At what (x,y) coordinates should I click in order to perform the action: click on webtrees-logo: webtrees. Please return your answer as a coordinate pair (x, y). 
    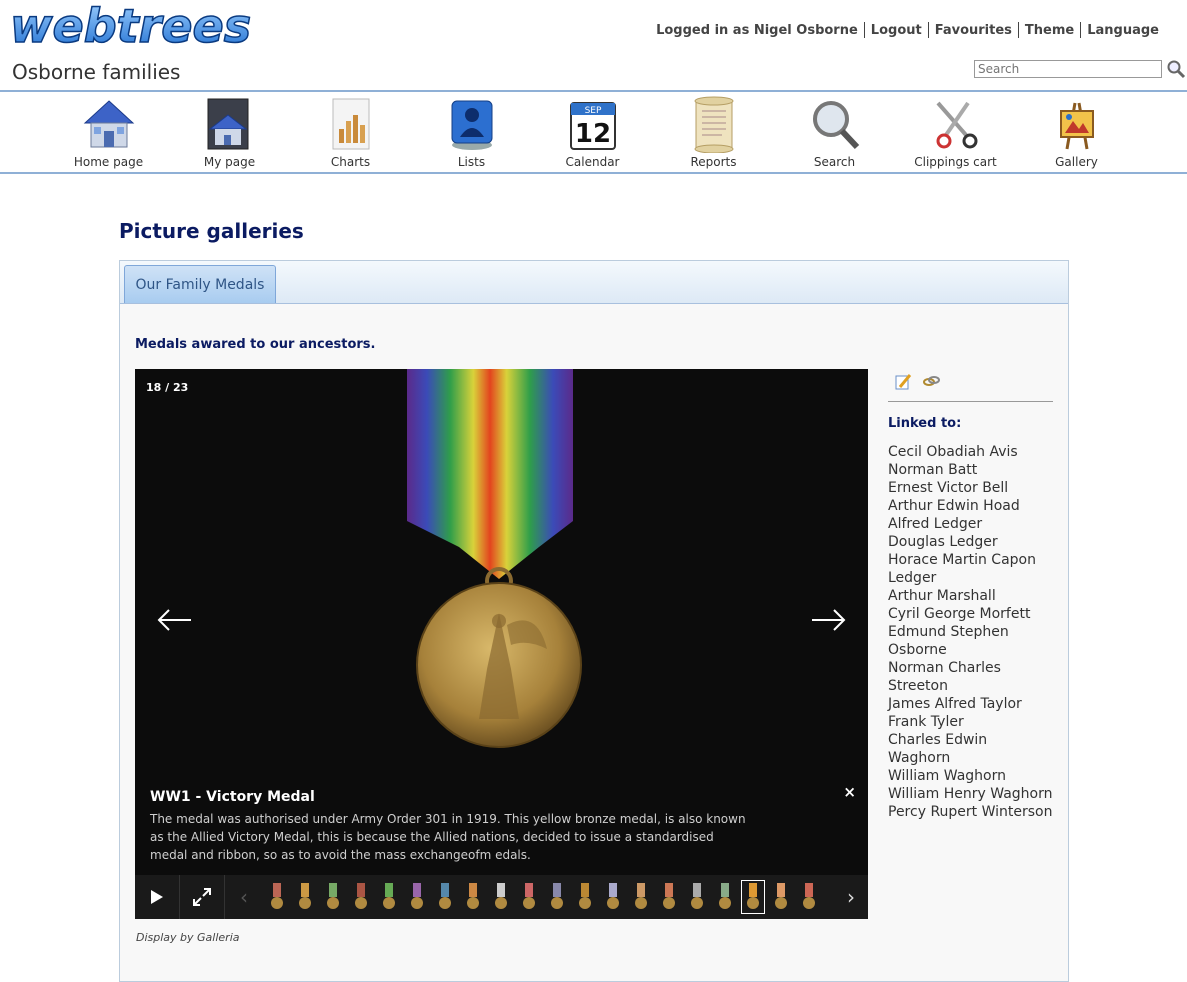
    Looking at the image, I should click on (134, 27).